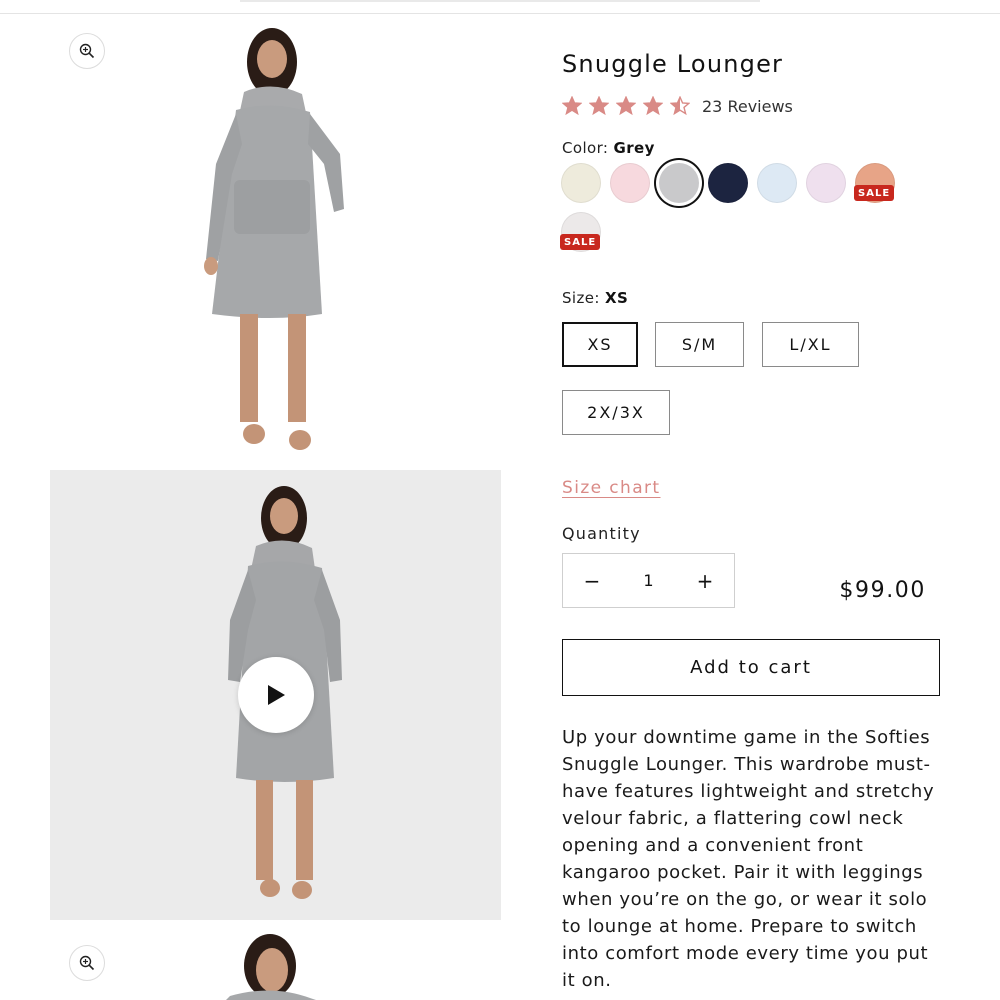 This screenshot has height=1000, width=1000. I want to click on reviews-count: 23 Reviews, so click(747, 106).